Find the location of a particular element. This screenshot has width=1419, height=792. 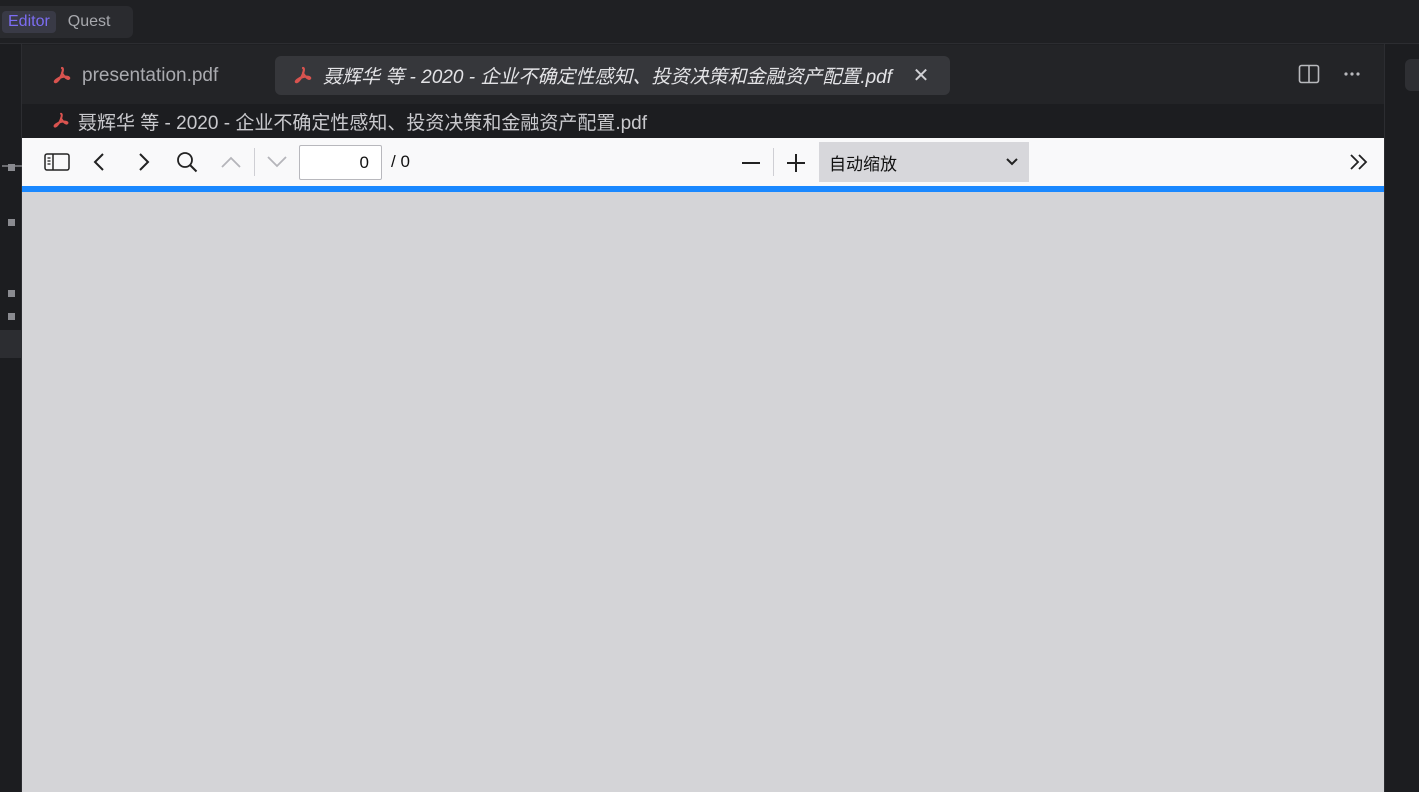

zoom-select-value: 自动缩放 is located at coordinates (863, 164).